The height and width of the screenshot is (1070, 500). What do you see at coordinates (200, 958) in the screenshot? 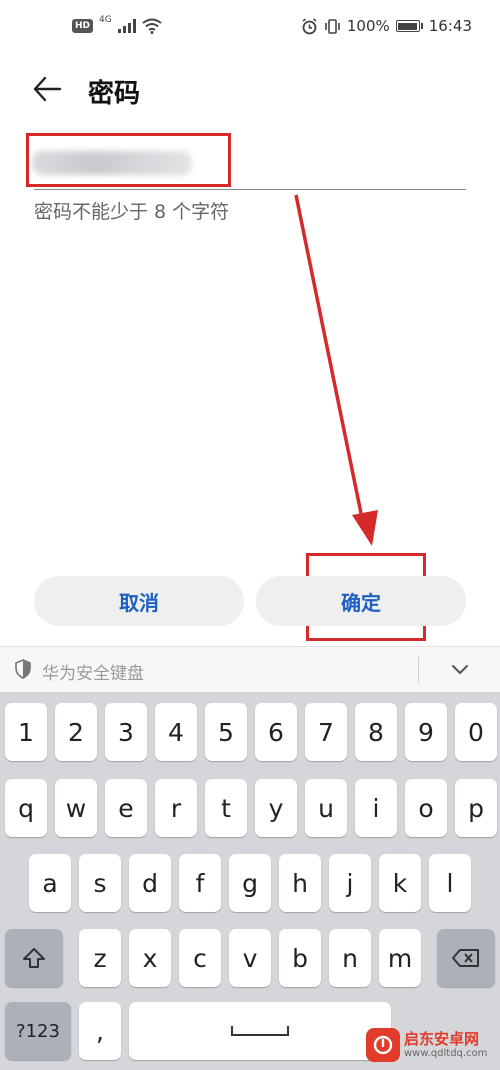
I see `key-c: c` at bounding box center [200, 958].